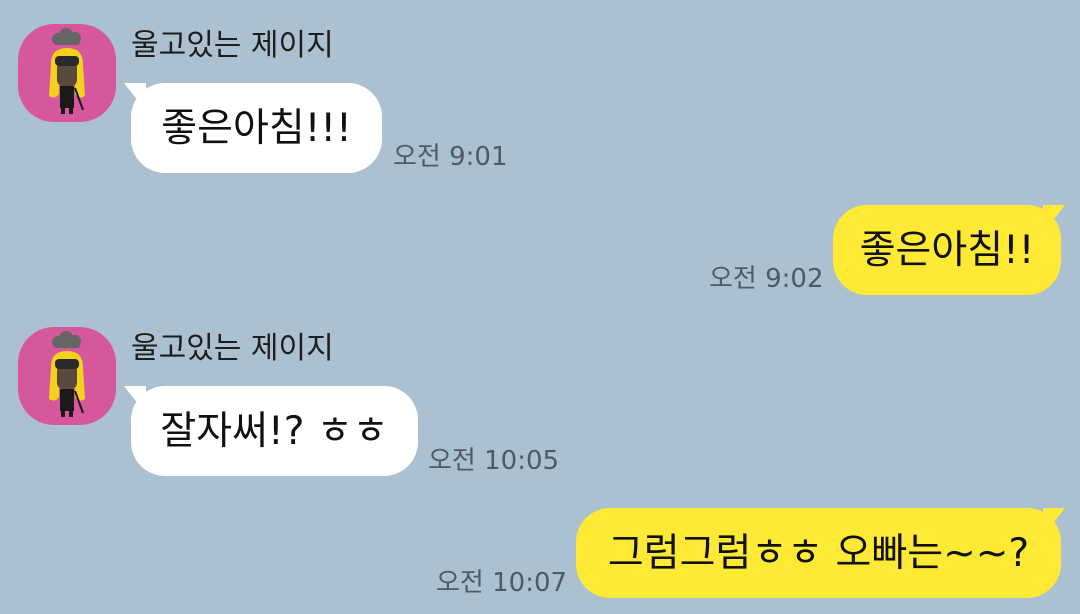  I want to click on message-bubble: 그럼그럼ㅎㅎ 오빠는~~?, so click(818, 553).